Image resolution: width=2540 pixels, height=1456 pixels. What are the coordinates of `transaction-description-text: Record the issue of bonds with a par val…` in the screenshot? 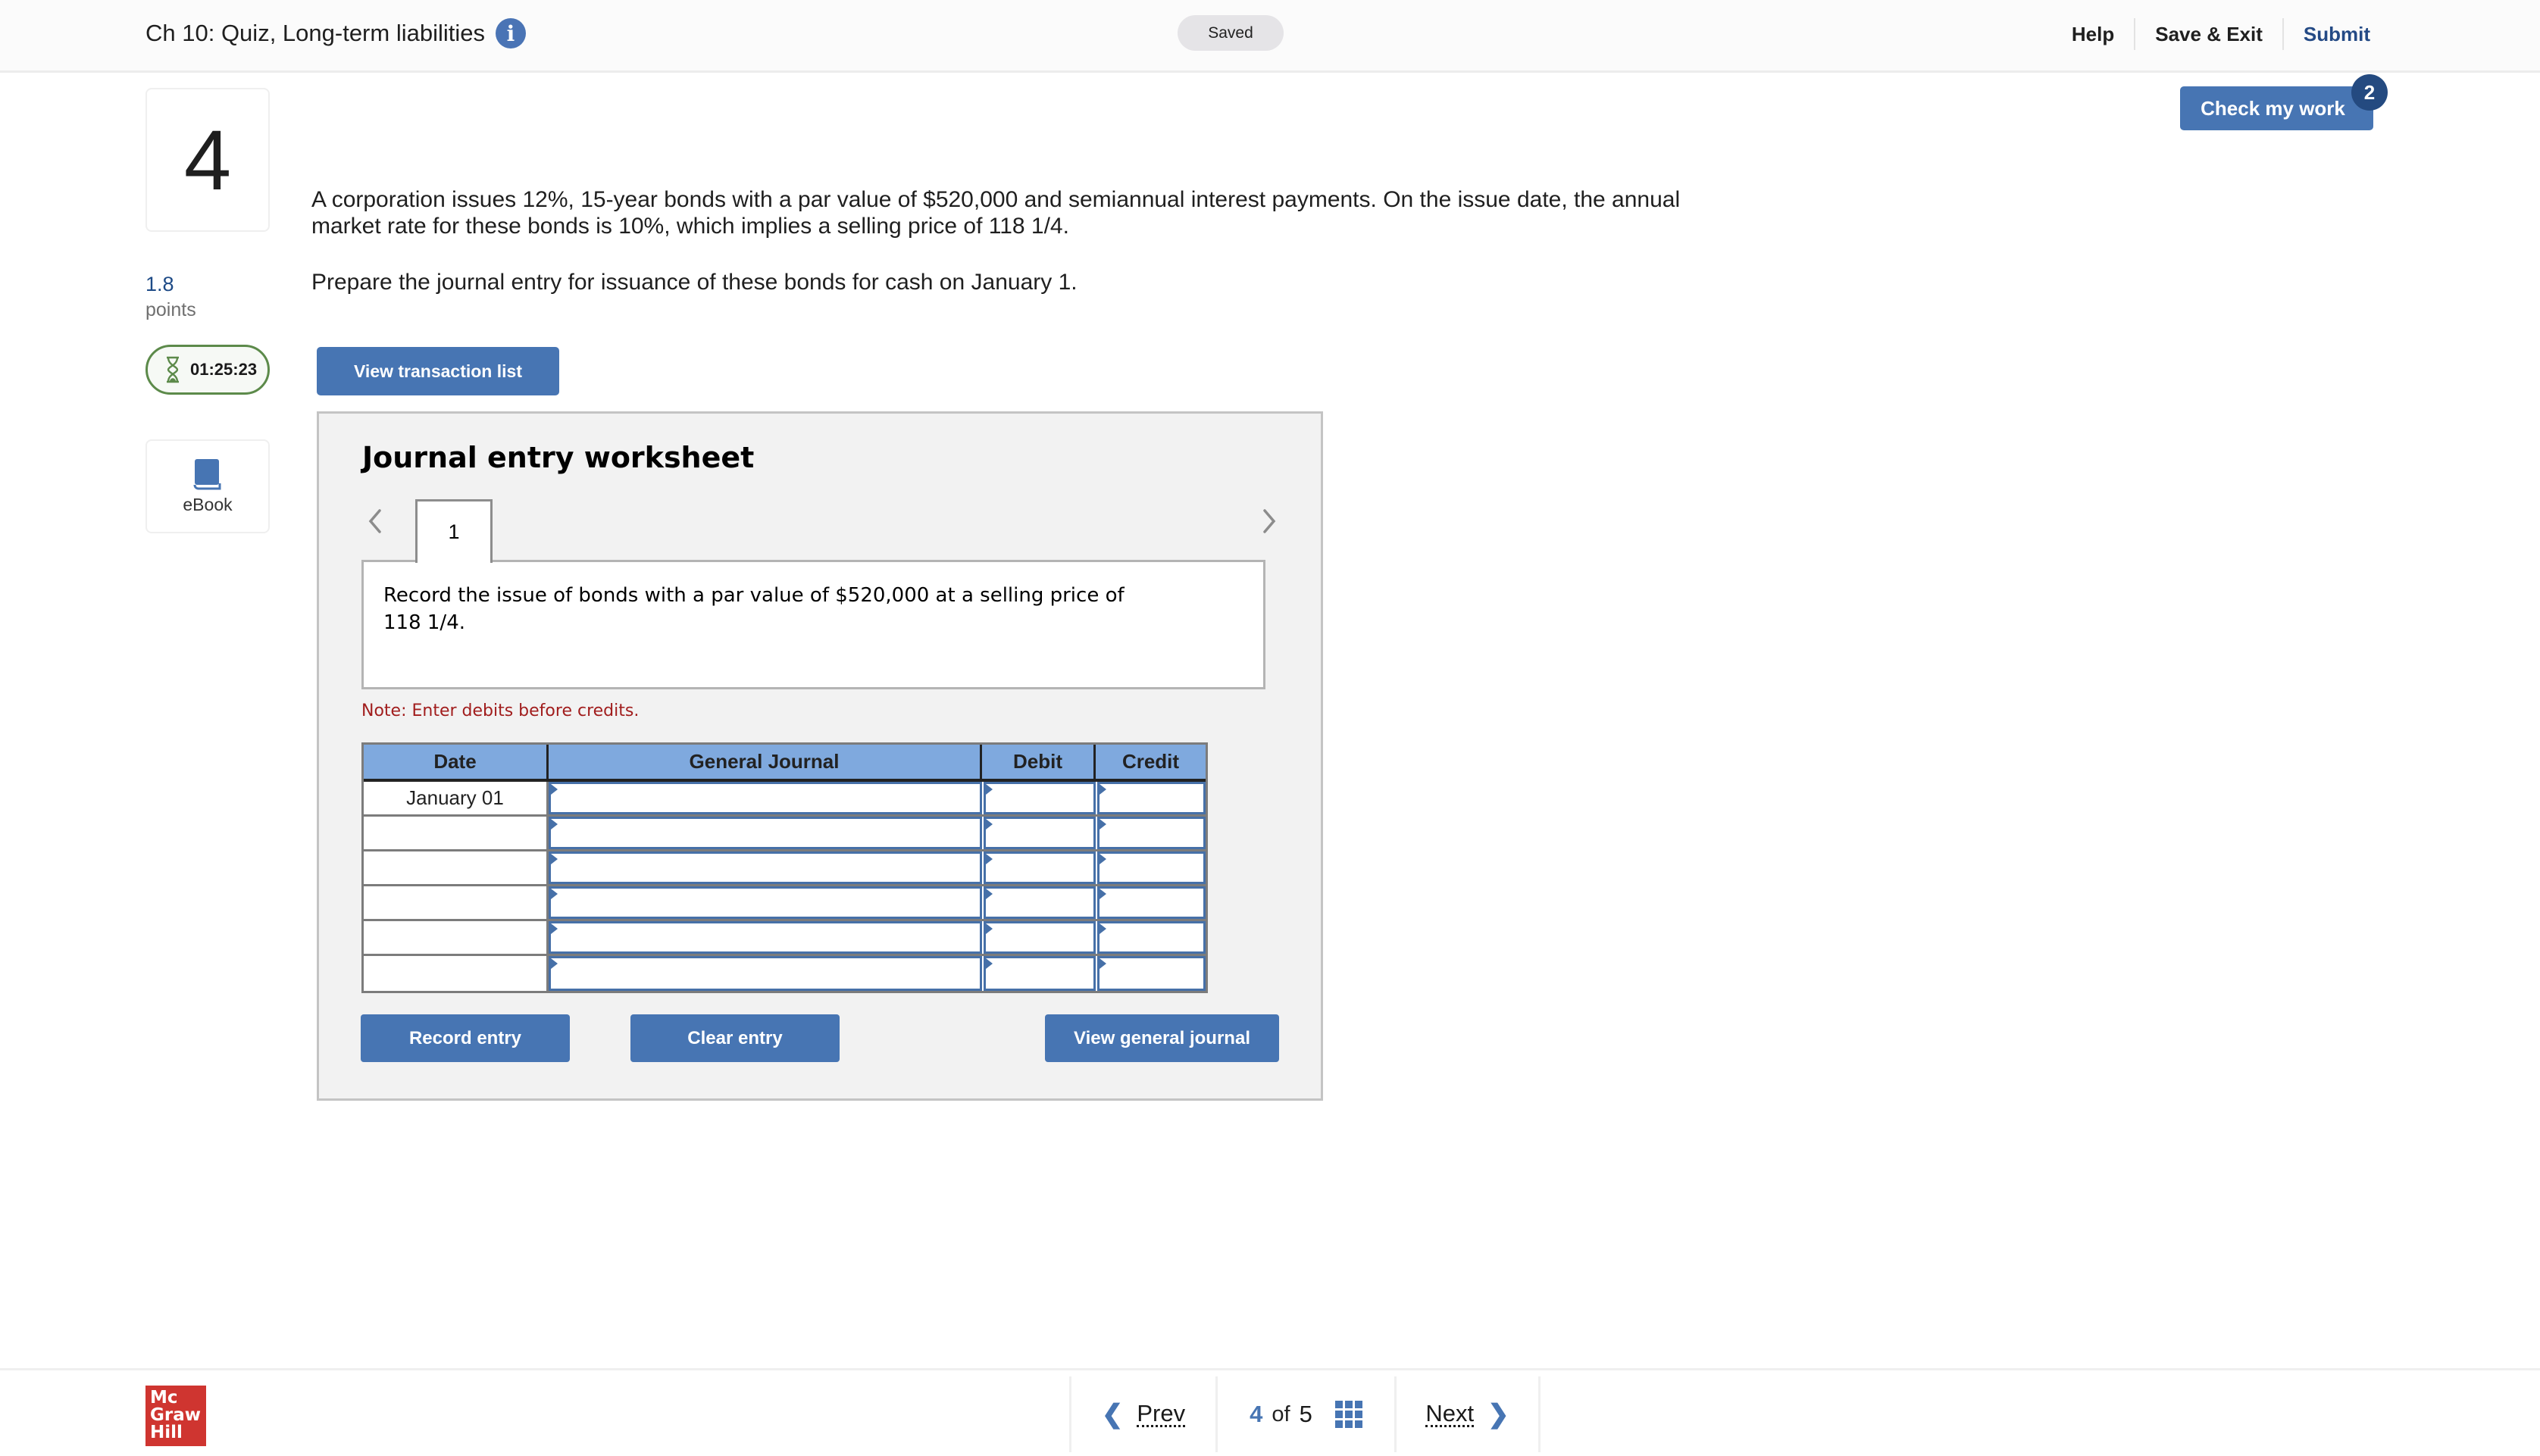 It's located at (754, 609).